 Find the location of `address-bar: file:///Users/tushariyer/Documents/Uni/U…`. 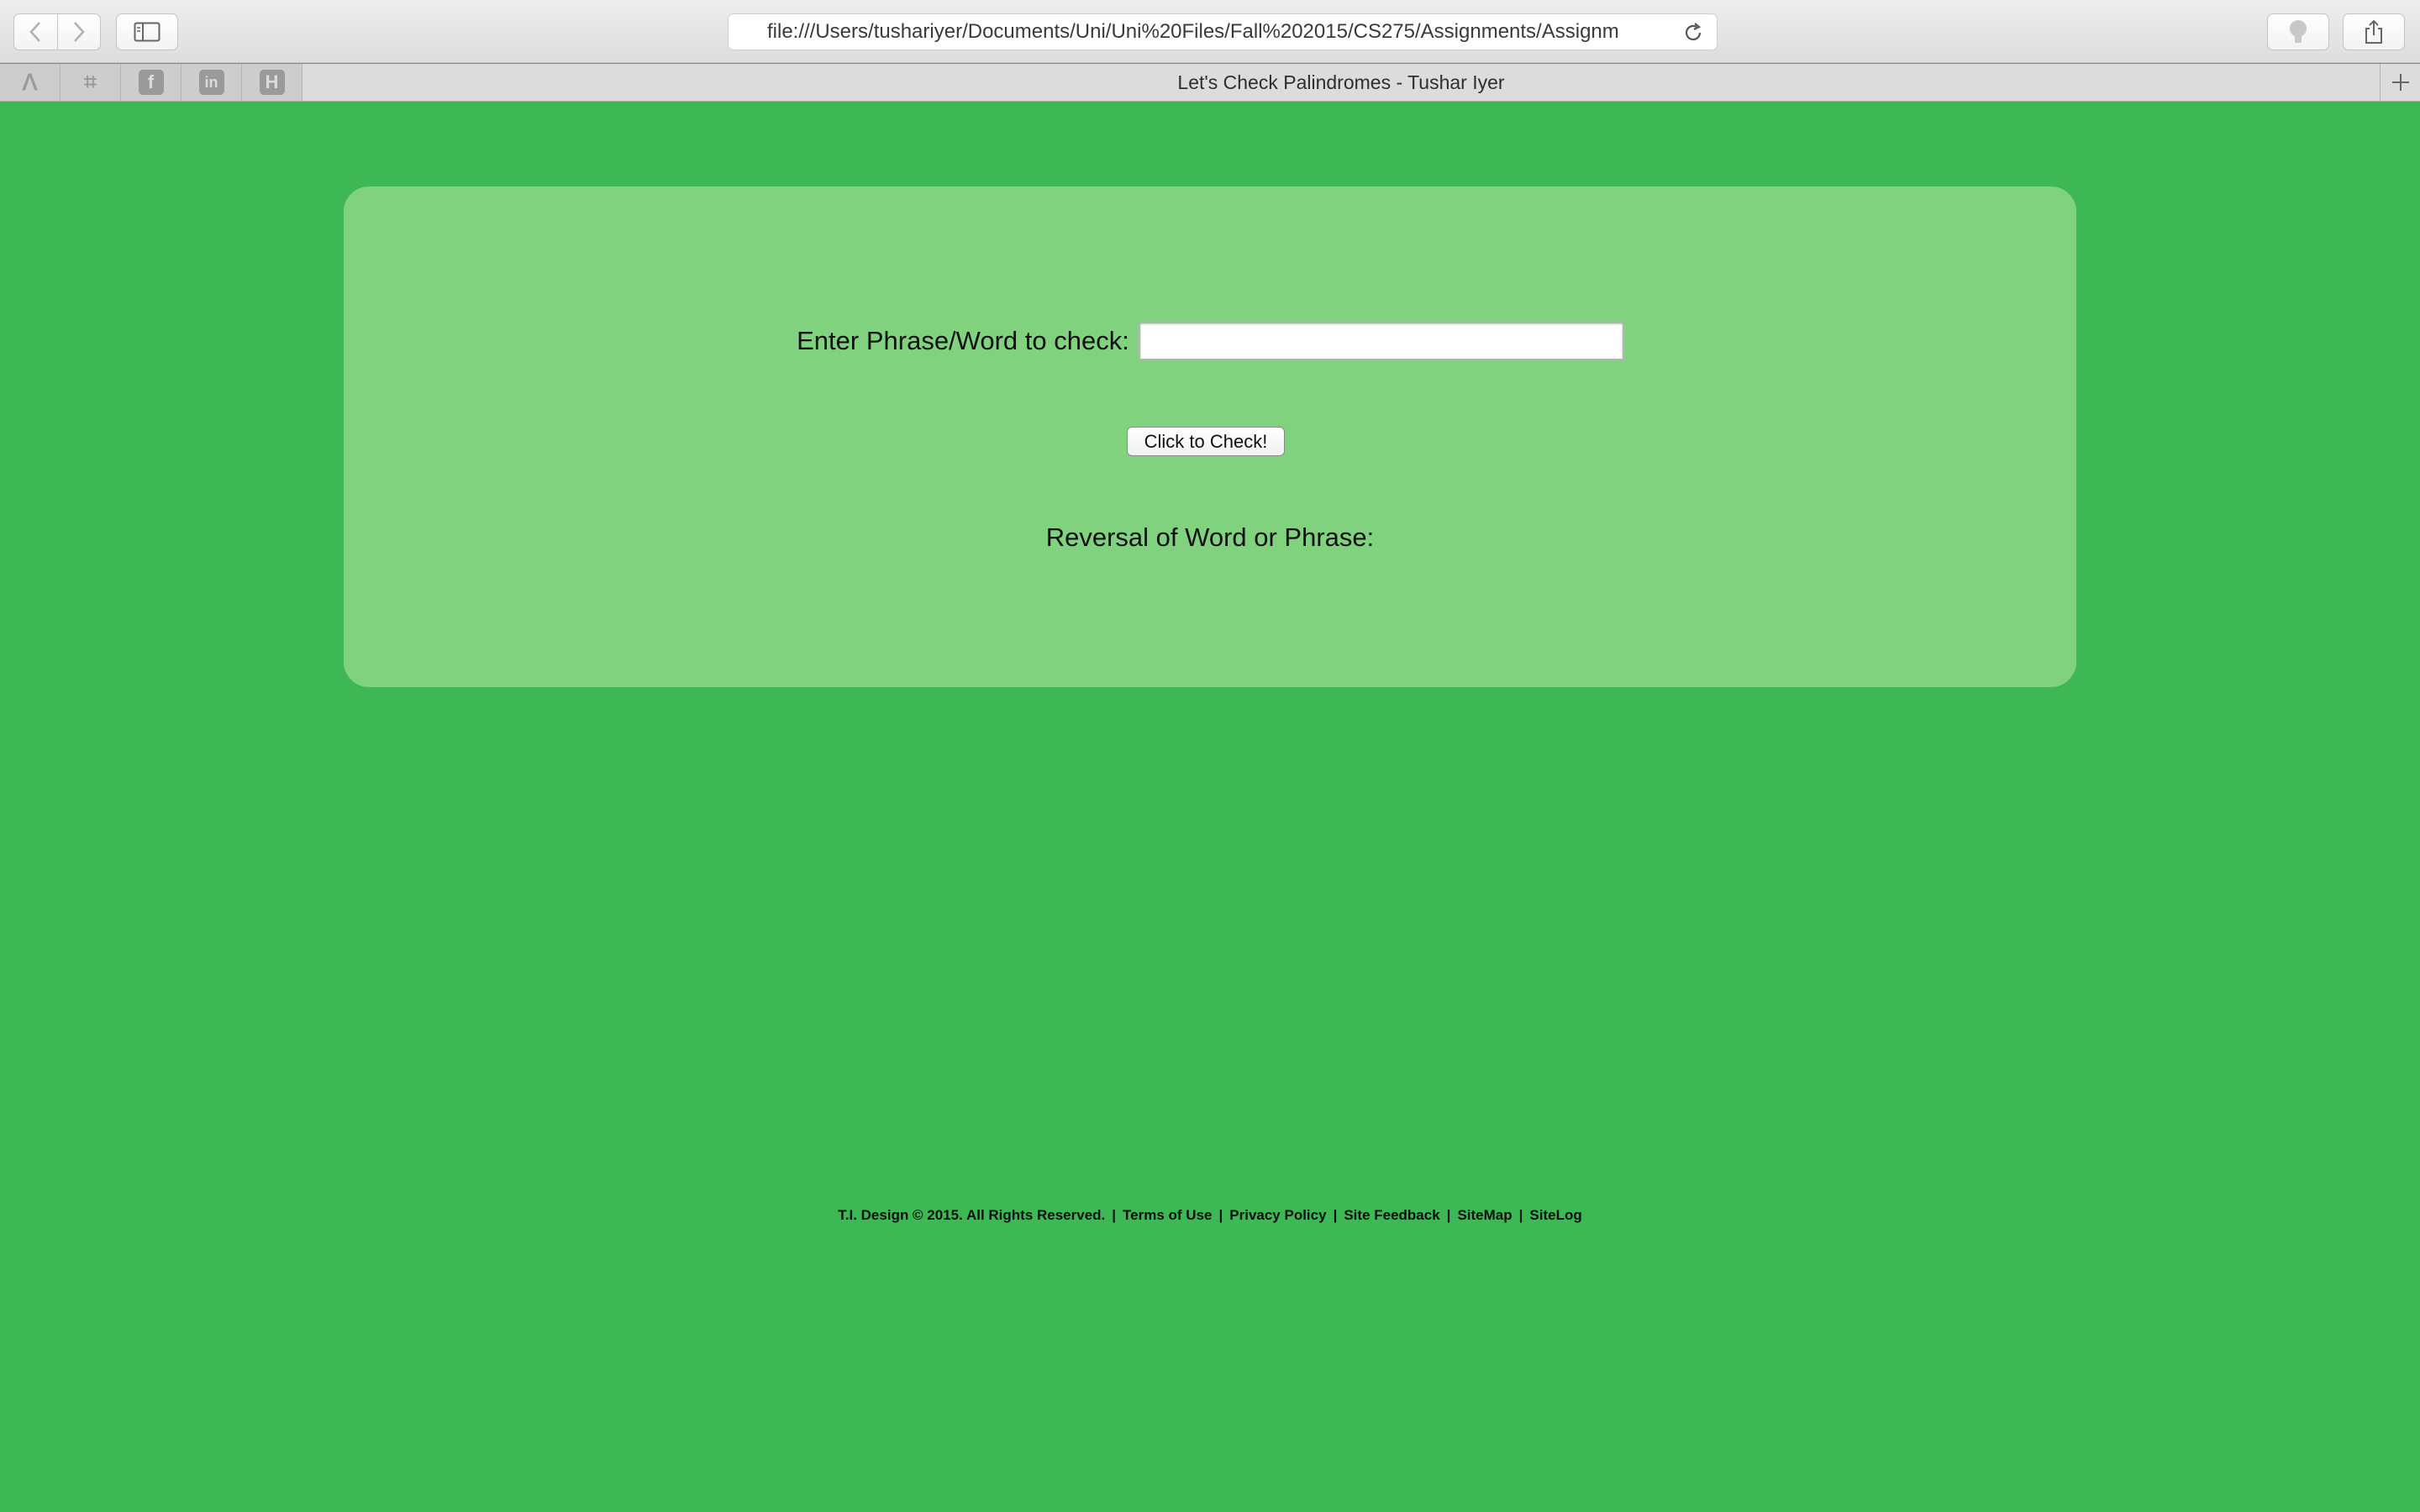

address-bar: file:///Users/tushariyer/Documents/Uni/U… is located at coordinates (1223, 31).